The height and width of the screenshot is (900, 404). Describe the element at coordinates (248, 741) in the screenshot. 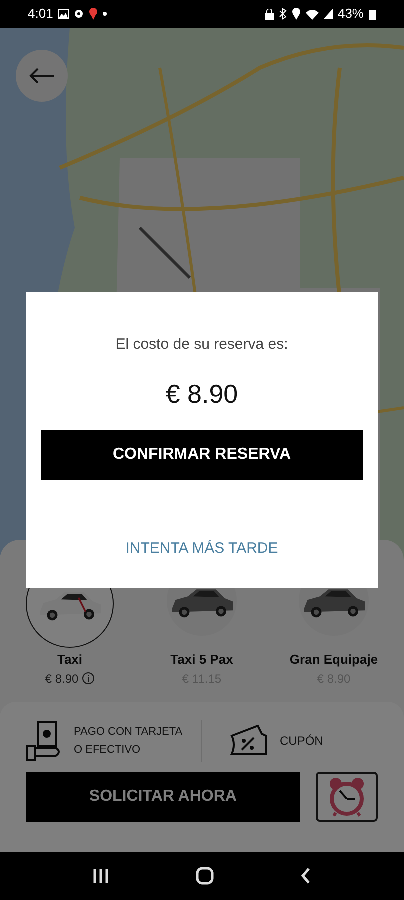

I see `coupon-icon` at that location.